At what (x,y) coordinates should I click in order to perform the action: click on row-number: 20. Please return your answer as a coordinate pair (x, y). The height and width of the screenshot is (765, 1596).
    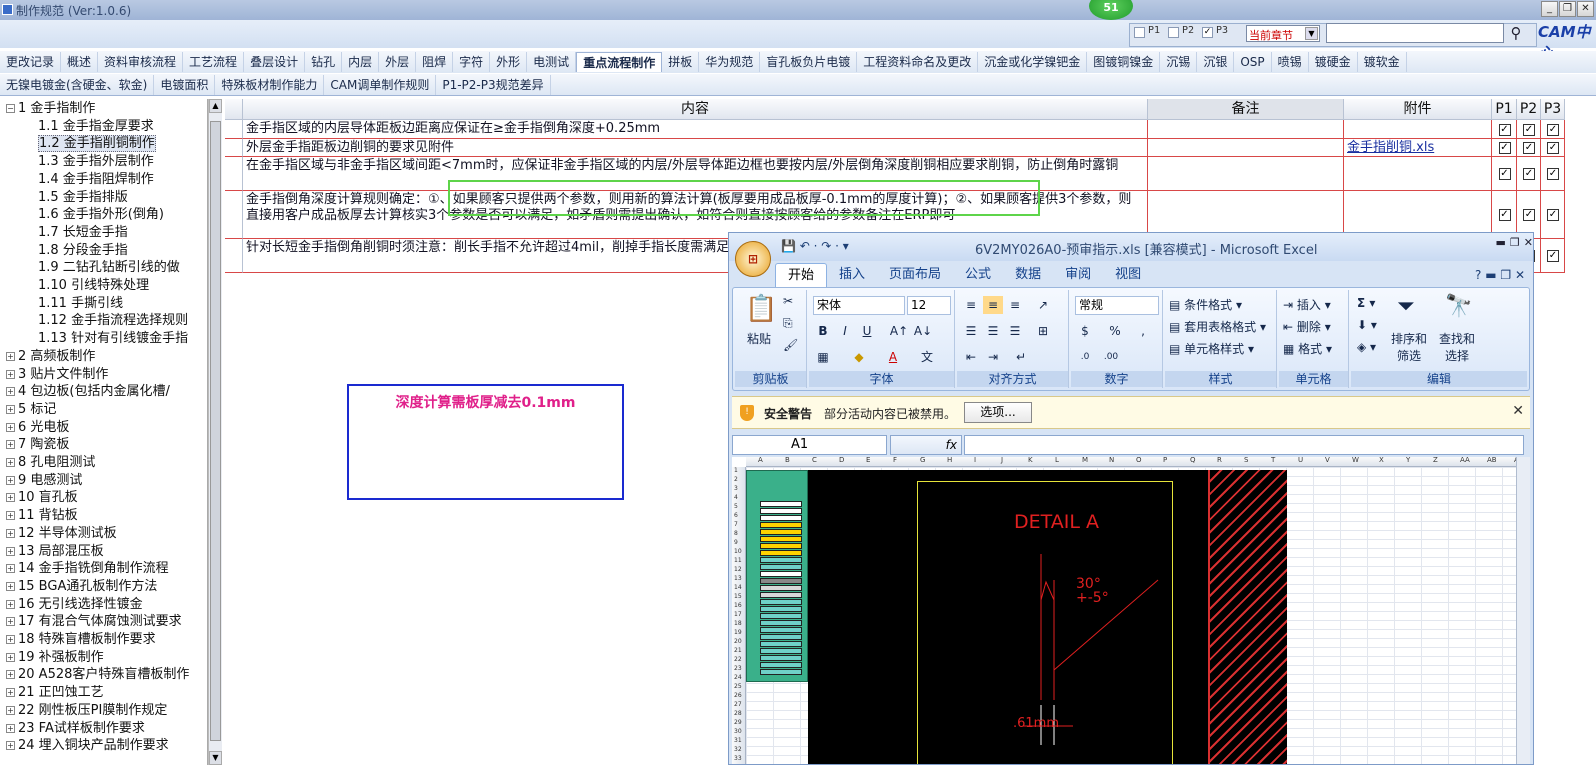
    Looking at the image, I should click on (738, 641).